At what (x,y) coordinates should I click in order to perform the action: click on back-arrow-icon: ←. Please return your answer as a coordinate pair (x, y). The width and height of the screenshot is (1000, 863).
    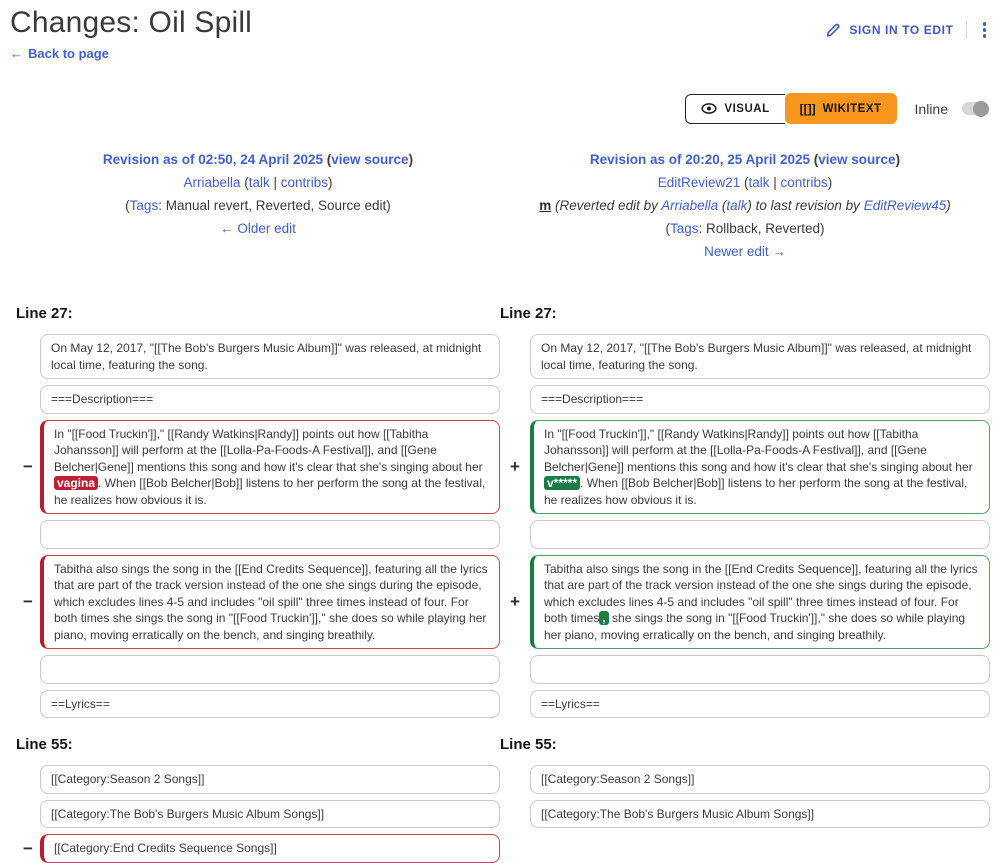
    Looking at the image, I should click on (16, 53).